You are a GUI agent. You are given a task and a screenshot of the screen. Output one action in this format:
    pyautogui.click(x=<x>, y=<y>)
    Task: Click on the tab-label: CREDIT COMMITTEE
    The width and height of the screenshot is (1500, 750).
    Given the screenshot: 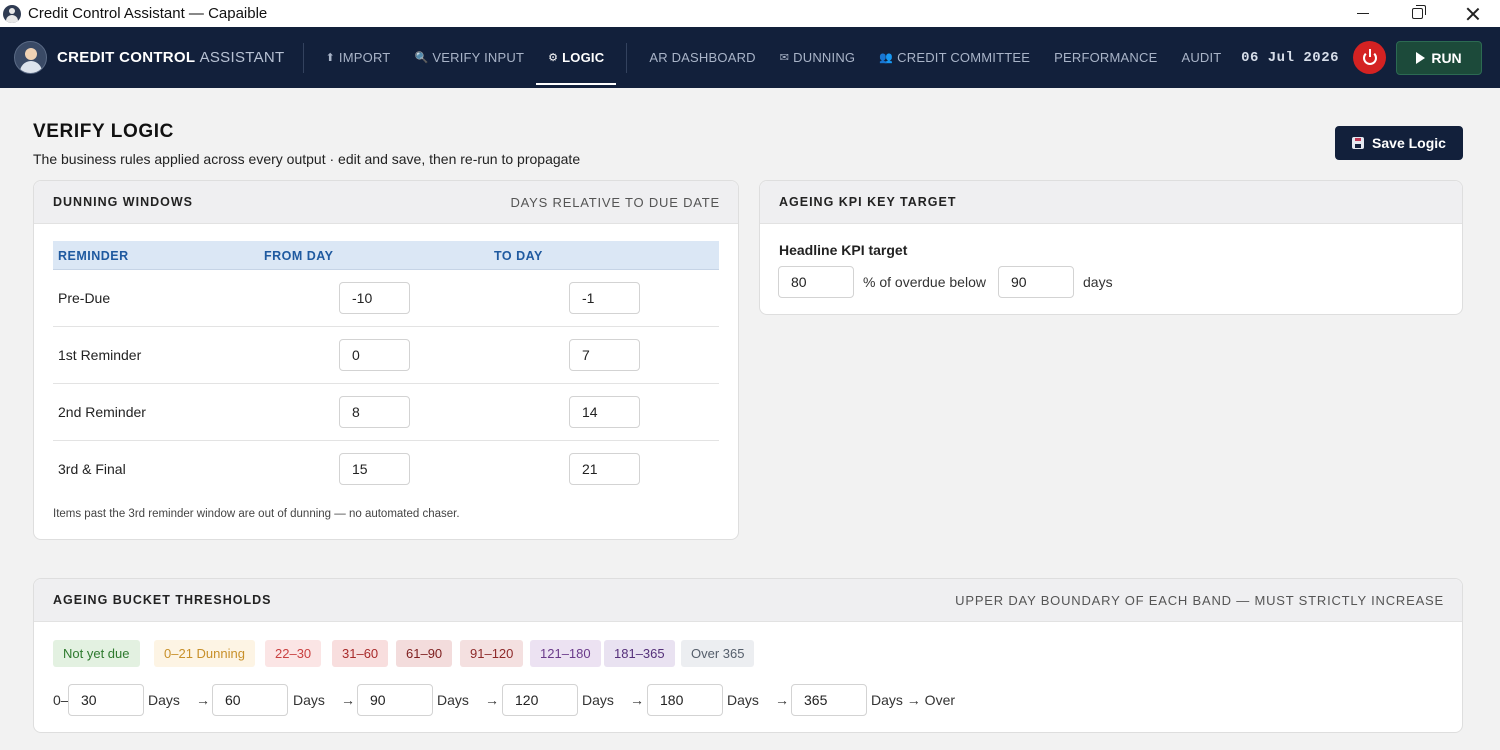 What is the action you would take?
    pyautogui.click(x=964, y=57)
    